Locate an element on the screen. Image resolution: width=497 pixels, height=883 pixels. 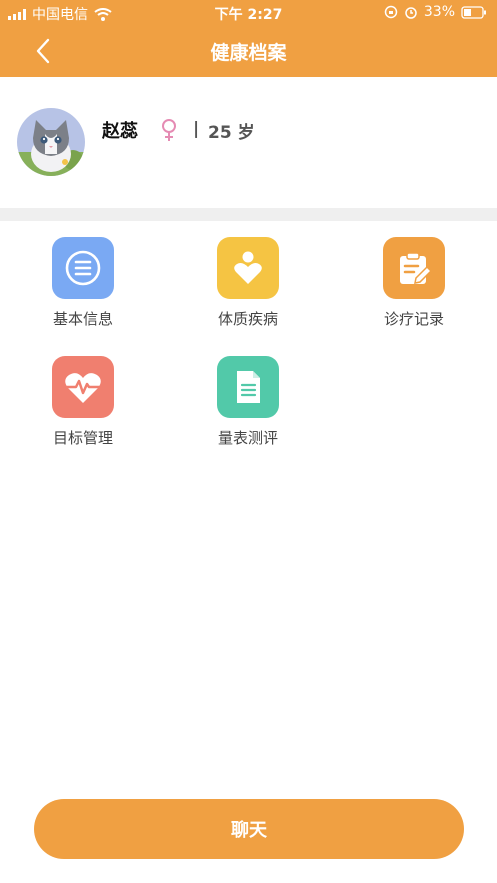
section-divider is located at coordinates (248, 214).